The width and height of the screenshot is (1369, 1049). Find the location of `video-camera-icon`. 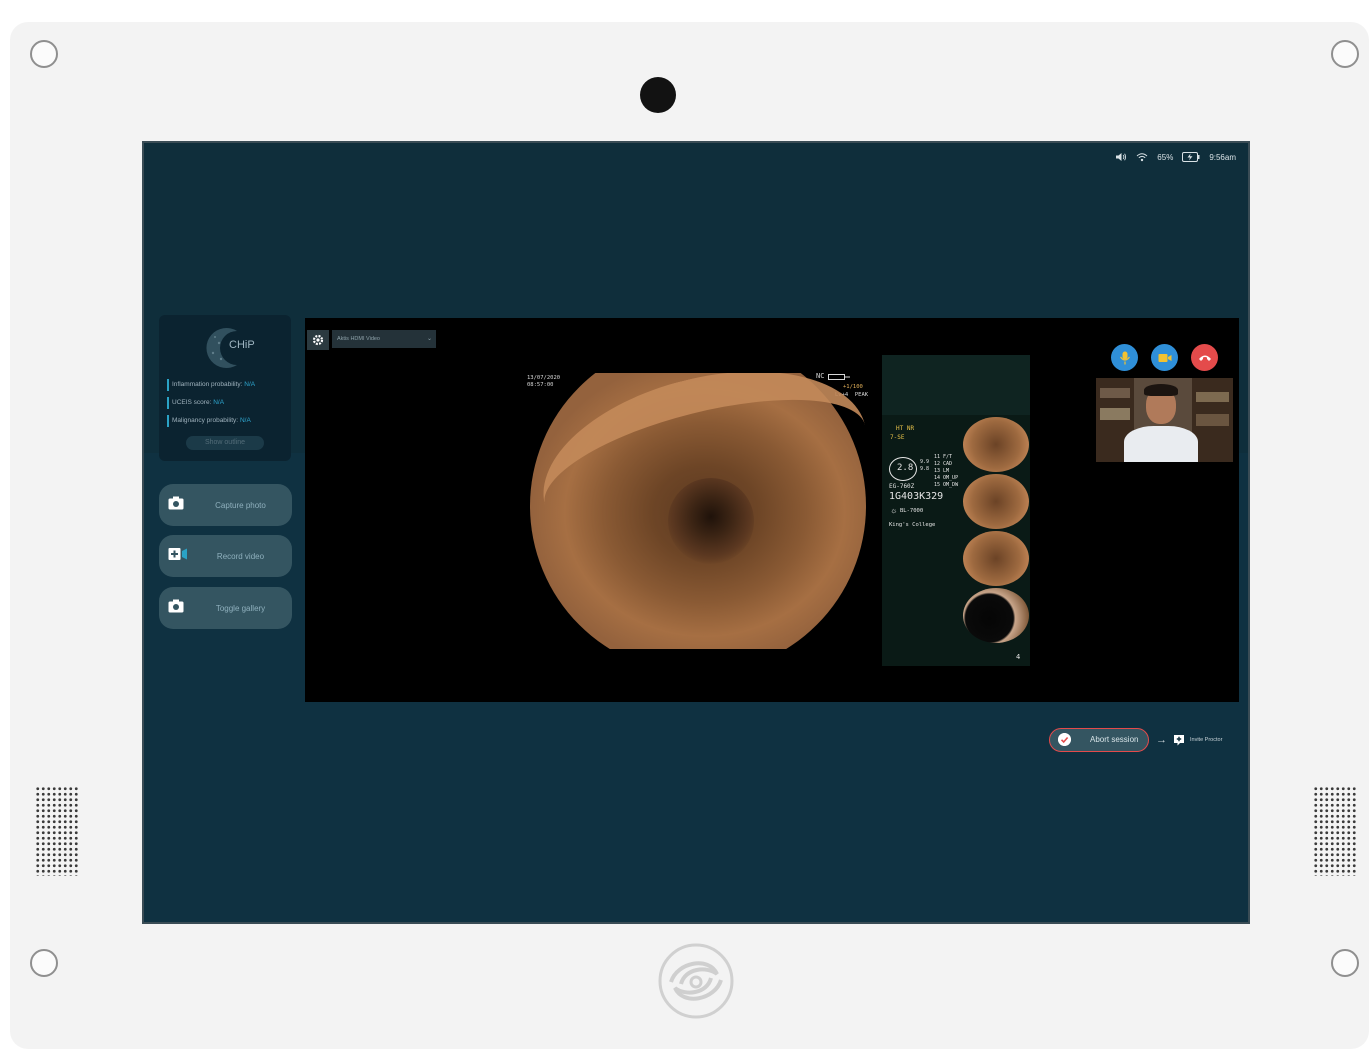

video-camera-icon is located at coordinates (1164, 357).